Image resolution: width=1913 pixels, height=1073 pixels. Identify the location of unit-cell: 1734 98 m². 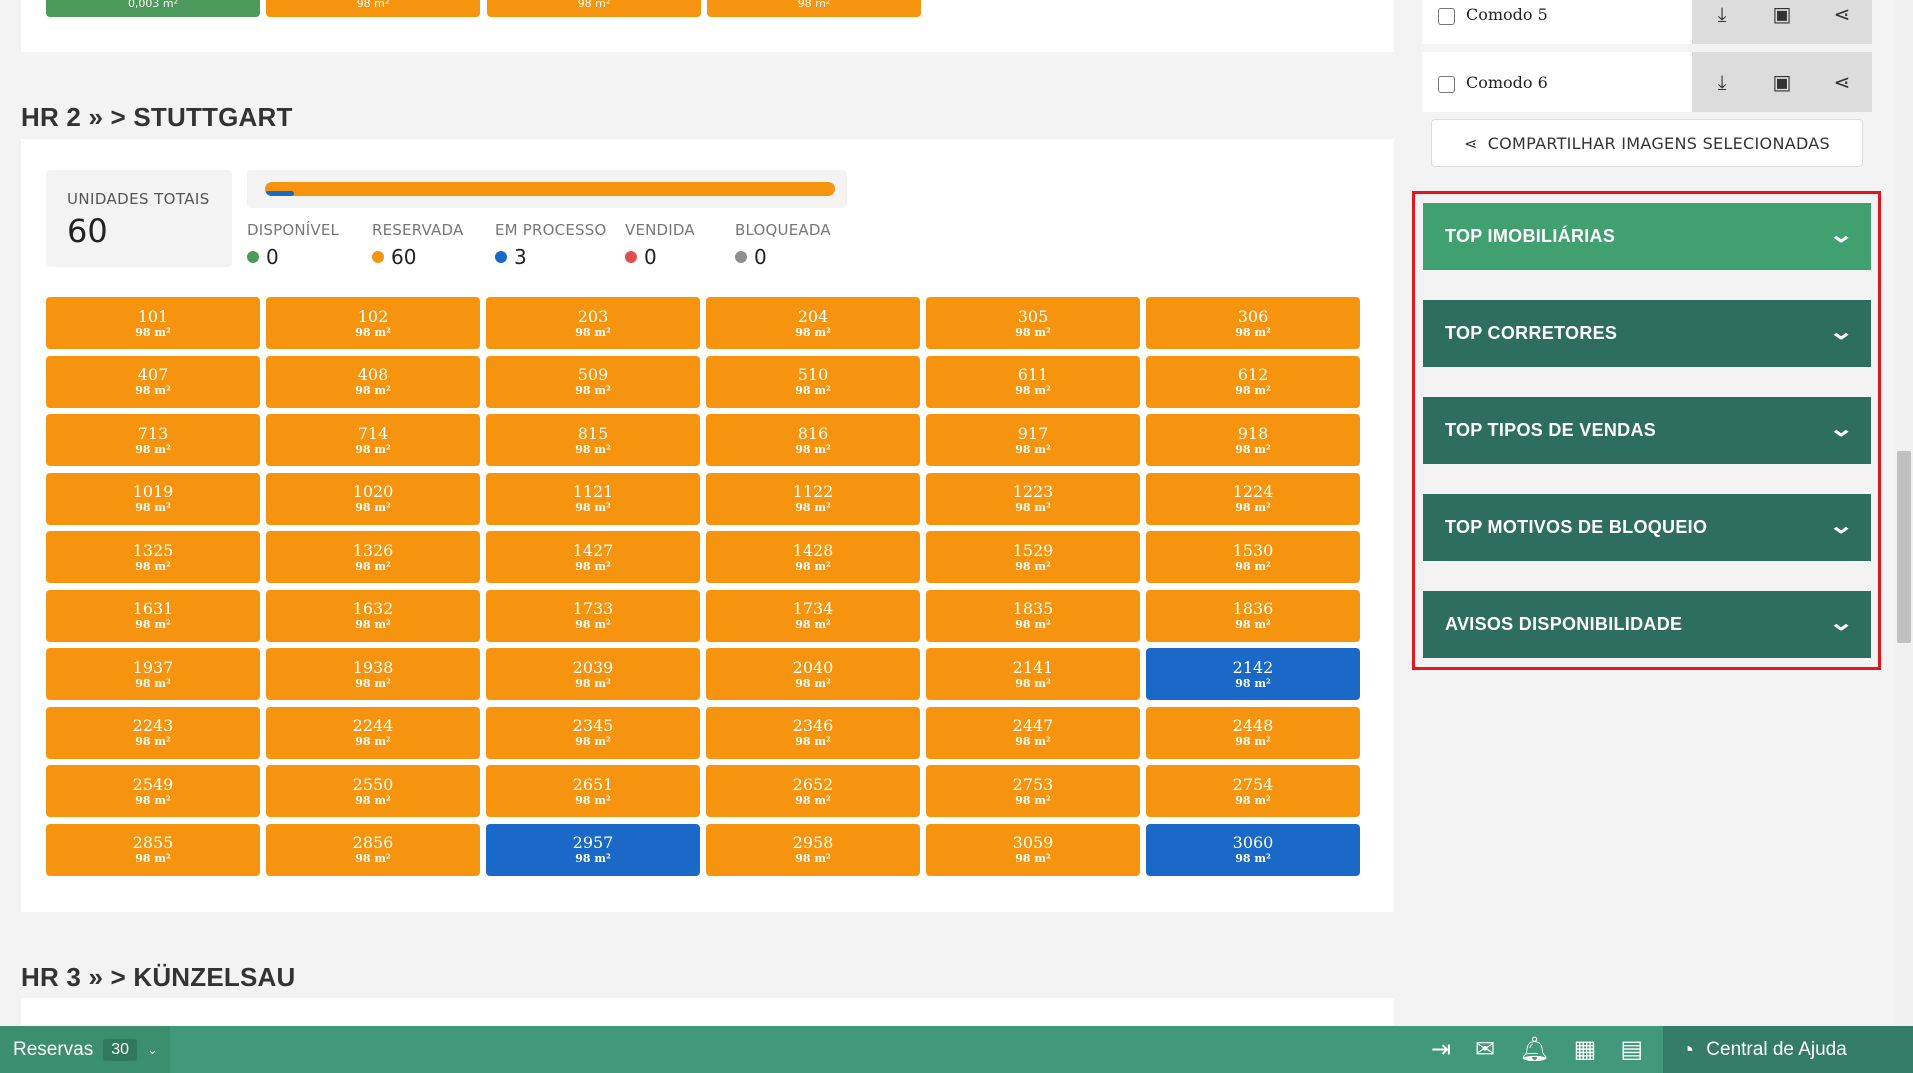
(813, 615).